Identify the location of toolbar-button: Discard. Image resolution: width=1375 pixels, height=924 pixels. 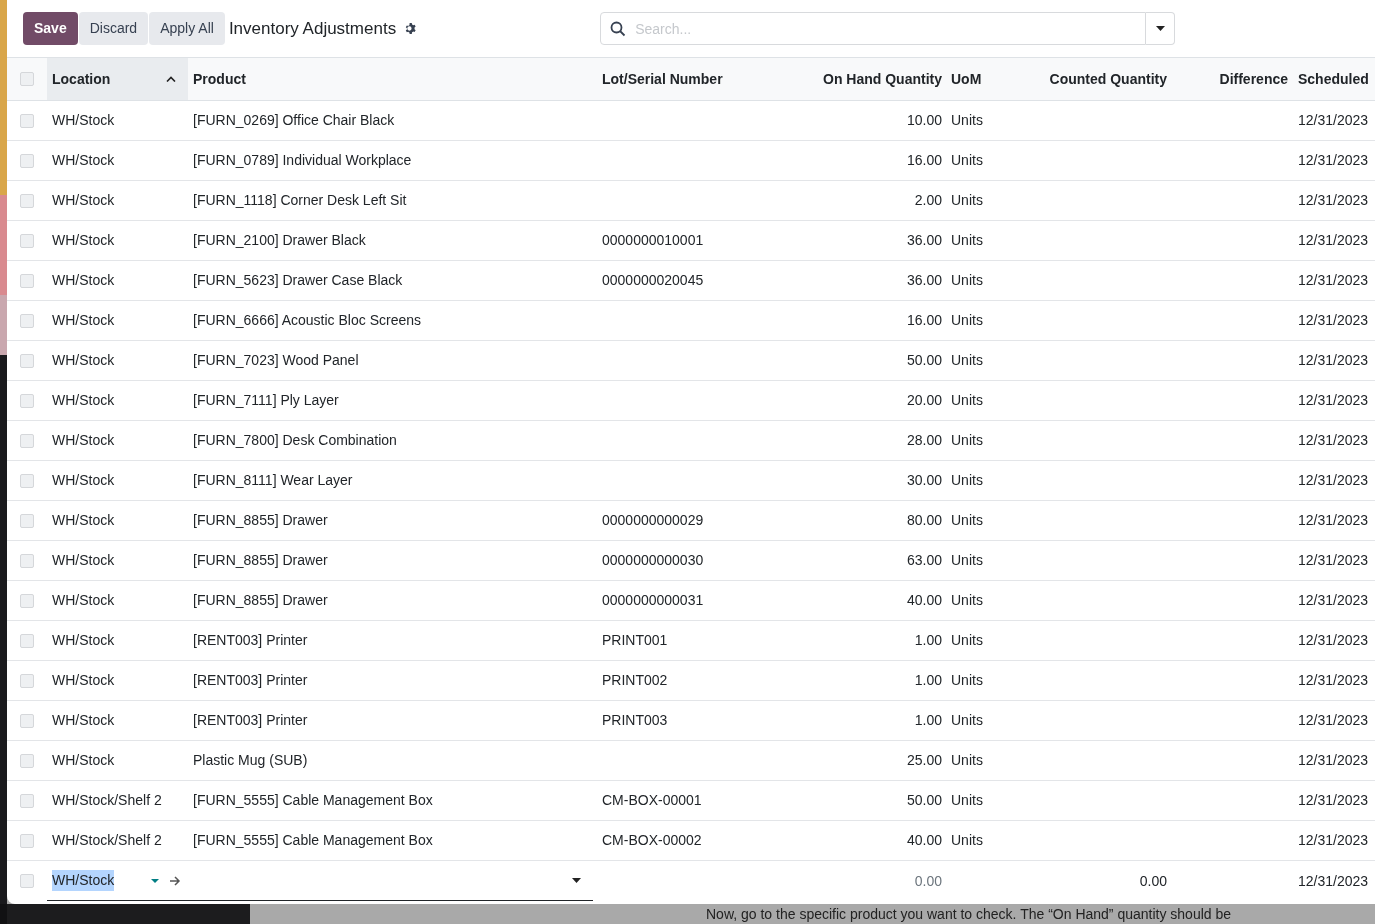
(113, 28).